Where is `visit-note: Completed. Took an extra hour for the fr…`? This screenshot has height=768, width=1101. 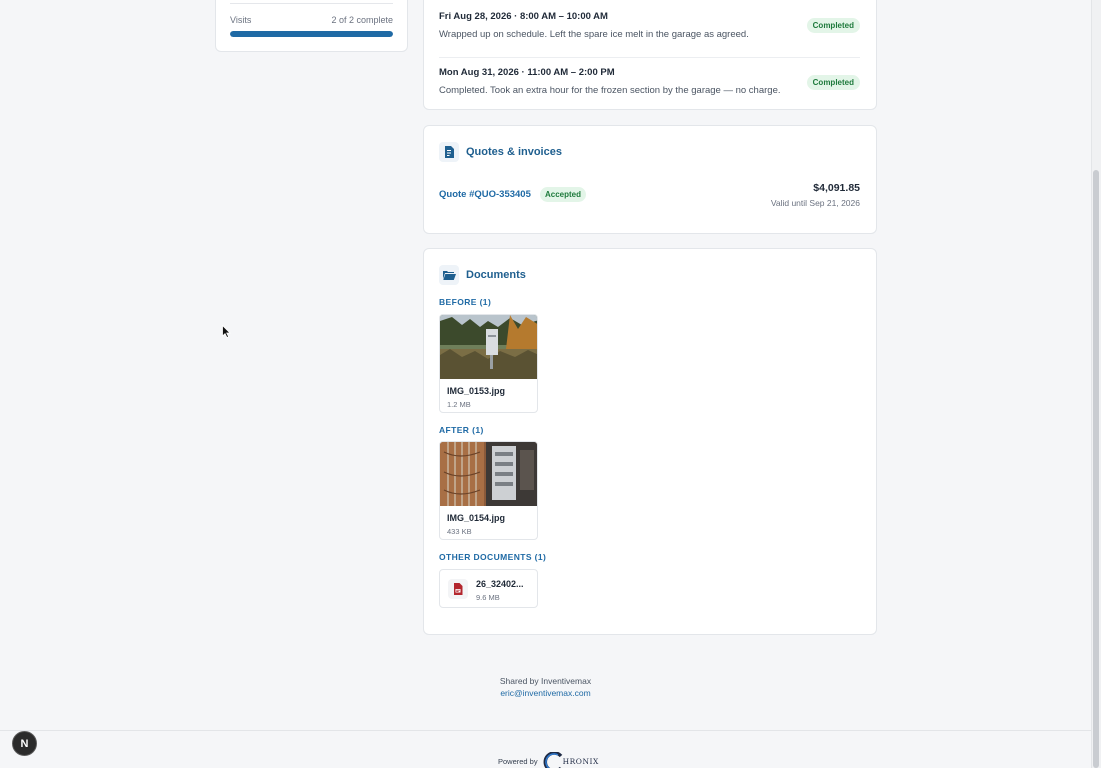 visit-note: Completed. Took an extra hour for the fr… is located at coordinates (610, 90).